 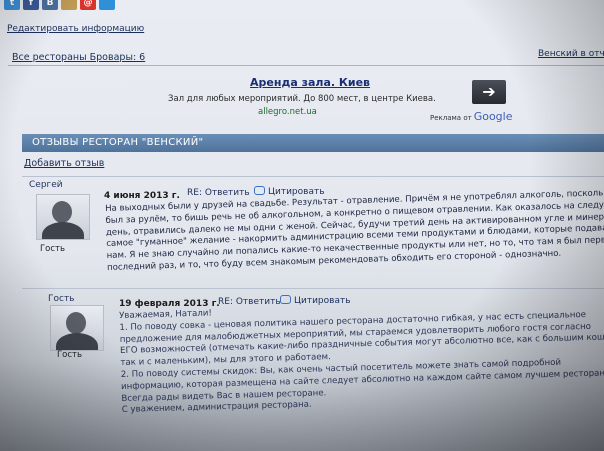 I want to click on ads-by-google: Реклама от Google, so click(x=471, y=116).